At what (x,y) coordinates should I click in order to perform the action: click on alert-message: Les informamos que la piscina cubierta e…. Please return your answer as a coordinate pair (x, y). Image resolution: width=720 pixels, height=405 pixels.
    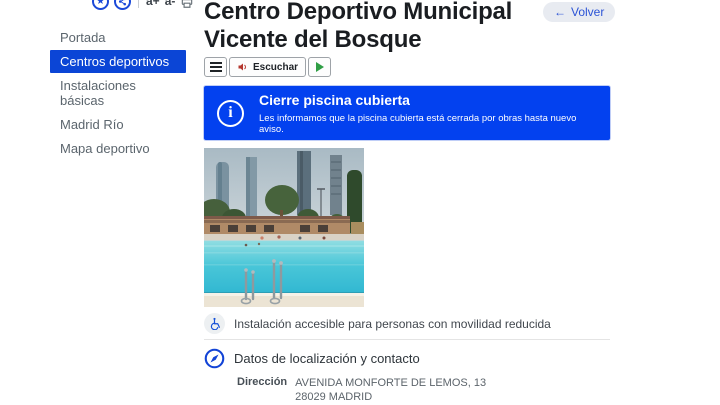
    Looking at the image, I should click on (418, 123).